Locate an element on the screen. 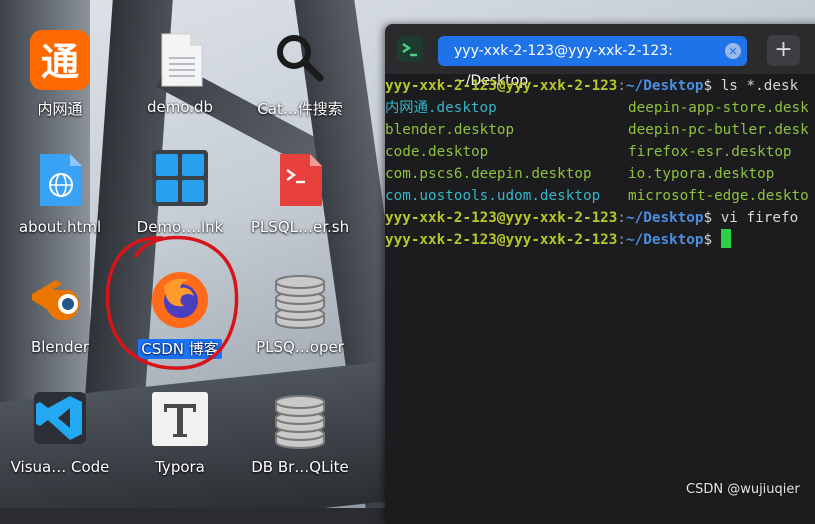  terminal-prompt-line: yyy-xxk-2-123@yyy-xxk-2-123:~/Desktop$ is located at coordinates (558, 240).